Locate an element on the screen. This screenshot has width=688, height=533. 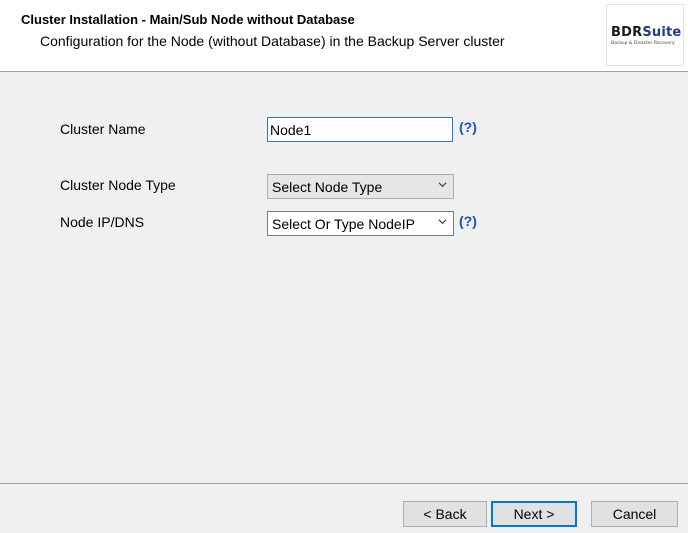
cluster-node-type-select: Select Node Type is located at coordinates (360, 186).